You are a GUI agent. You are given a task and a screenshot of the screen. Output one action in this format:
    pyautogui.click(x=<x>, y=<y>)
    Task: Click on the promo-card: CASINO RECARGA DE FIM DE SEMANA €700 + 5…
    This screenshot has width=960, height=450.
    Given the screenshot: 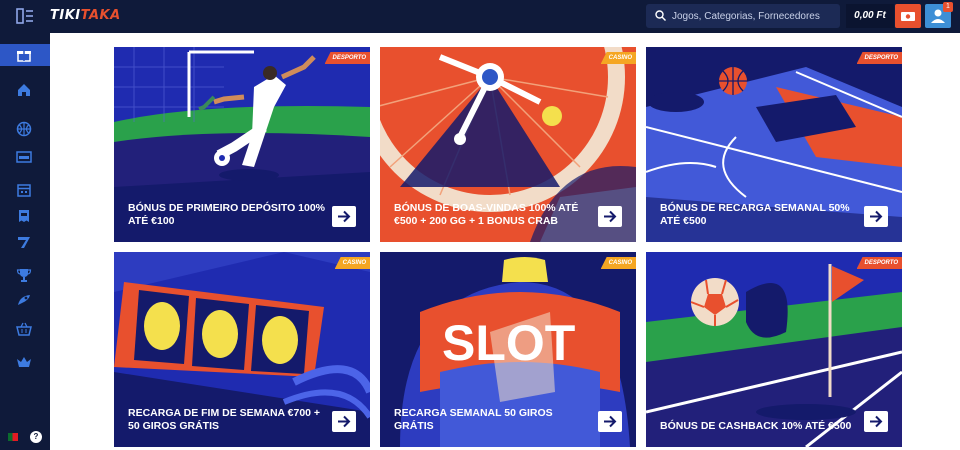 What is the action you would take?
    pyautogui.click(x=242, y=349)
    